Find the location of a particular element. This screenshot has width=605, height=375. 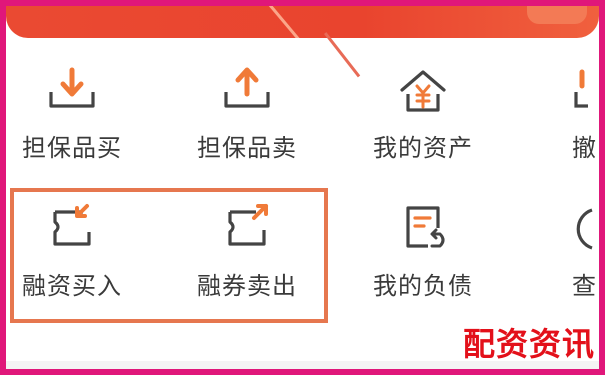

banner-pill is located at coordinates (557, 15).